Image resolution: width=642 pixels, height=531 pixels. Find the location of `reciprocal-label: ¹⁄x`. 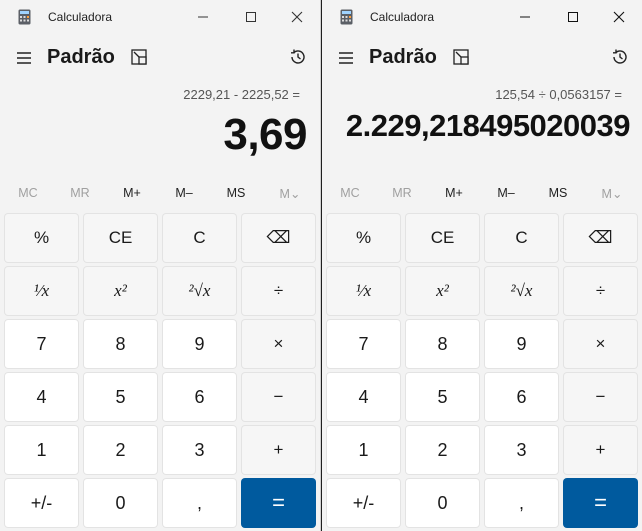

reciprocal-label: ¹⁄x is located at coordinates (41, 290).